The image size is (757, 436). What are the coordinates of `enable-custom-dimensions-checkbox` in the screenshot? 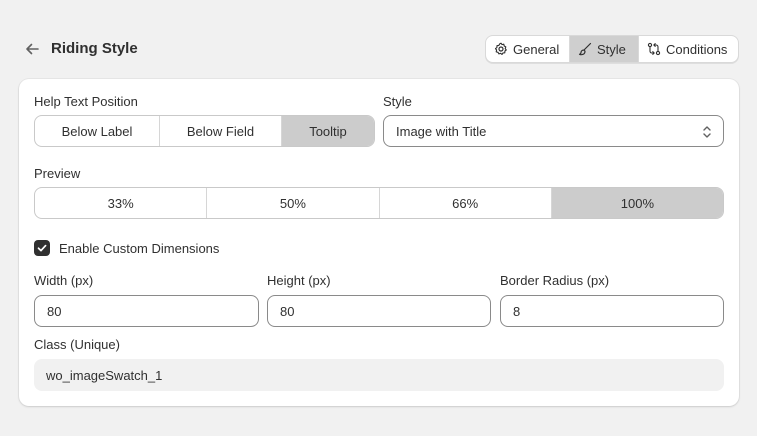 It's located at (42, 248).